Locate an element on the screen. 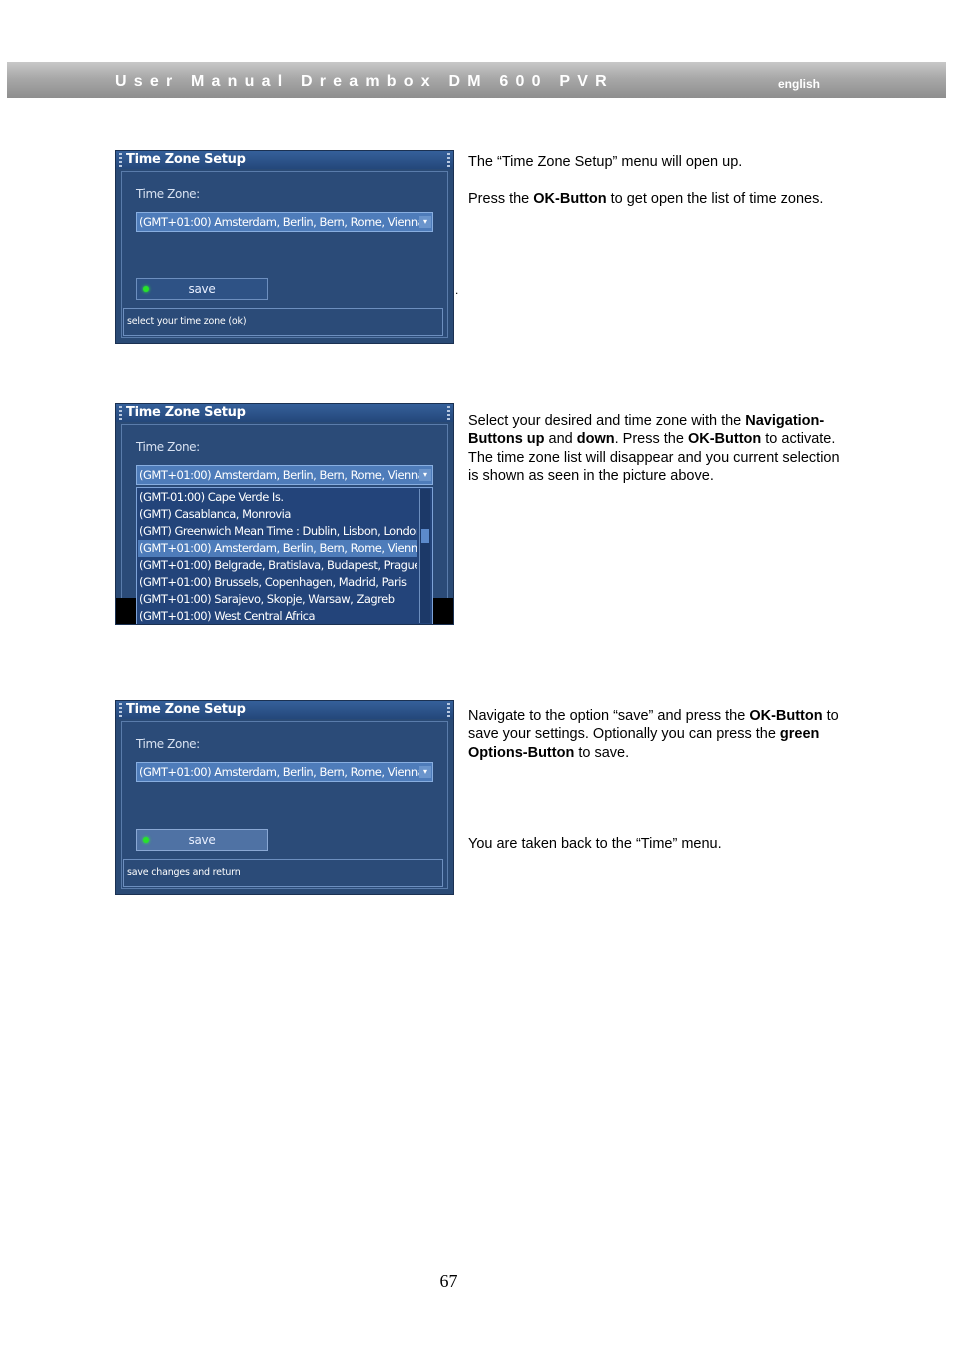 Image resolution: width=954 pixels, height=1350 pixels. text: to activate. is located at coordinates (798, 439).